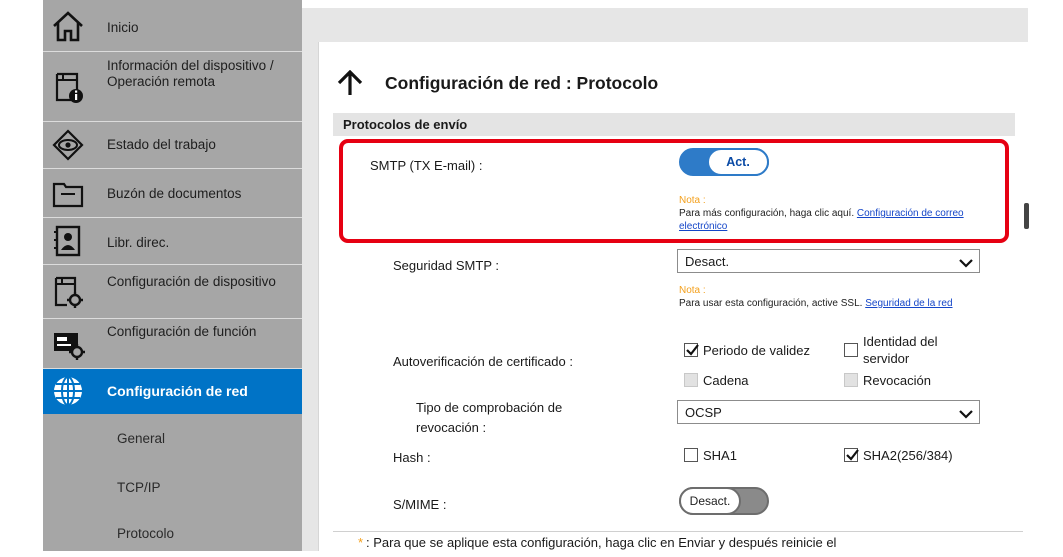  I want to click on smime-toggle-label: Desact., so click(710, 501).